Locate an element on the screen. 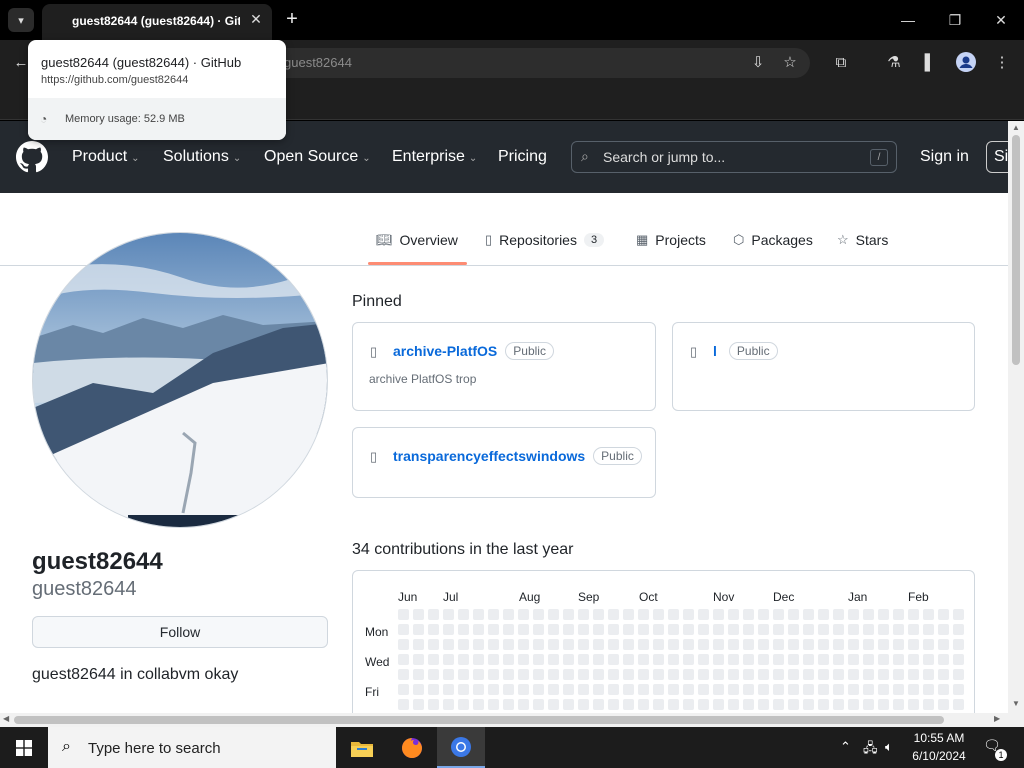 The width and height of the screenshot is (1024, 768). minimize-button: — is located at coordinates (908, 20).